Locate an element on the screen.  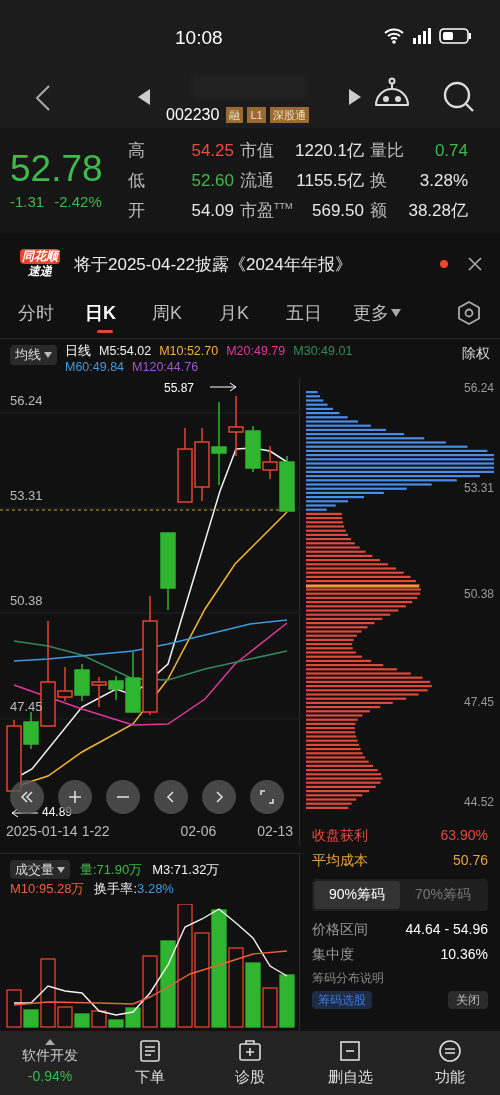
stat-label: 开 is located at coordinates (137, 210).